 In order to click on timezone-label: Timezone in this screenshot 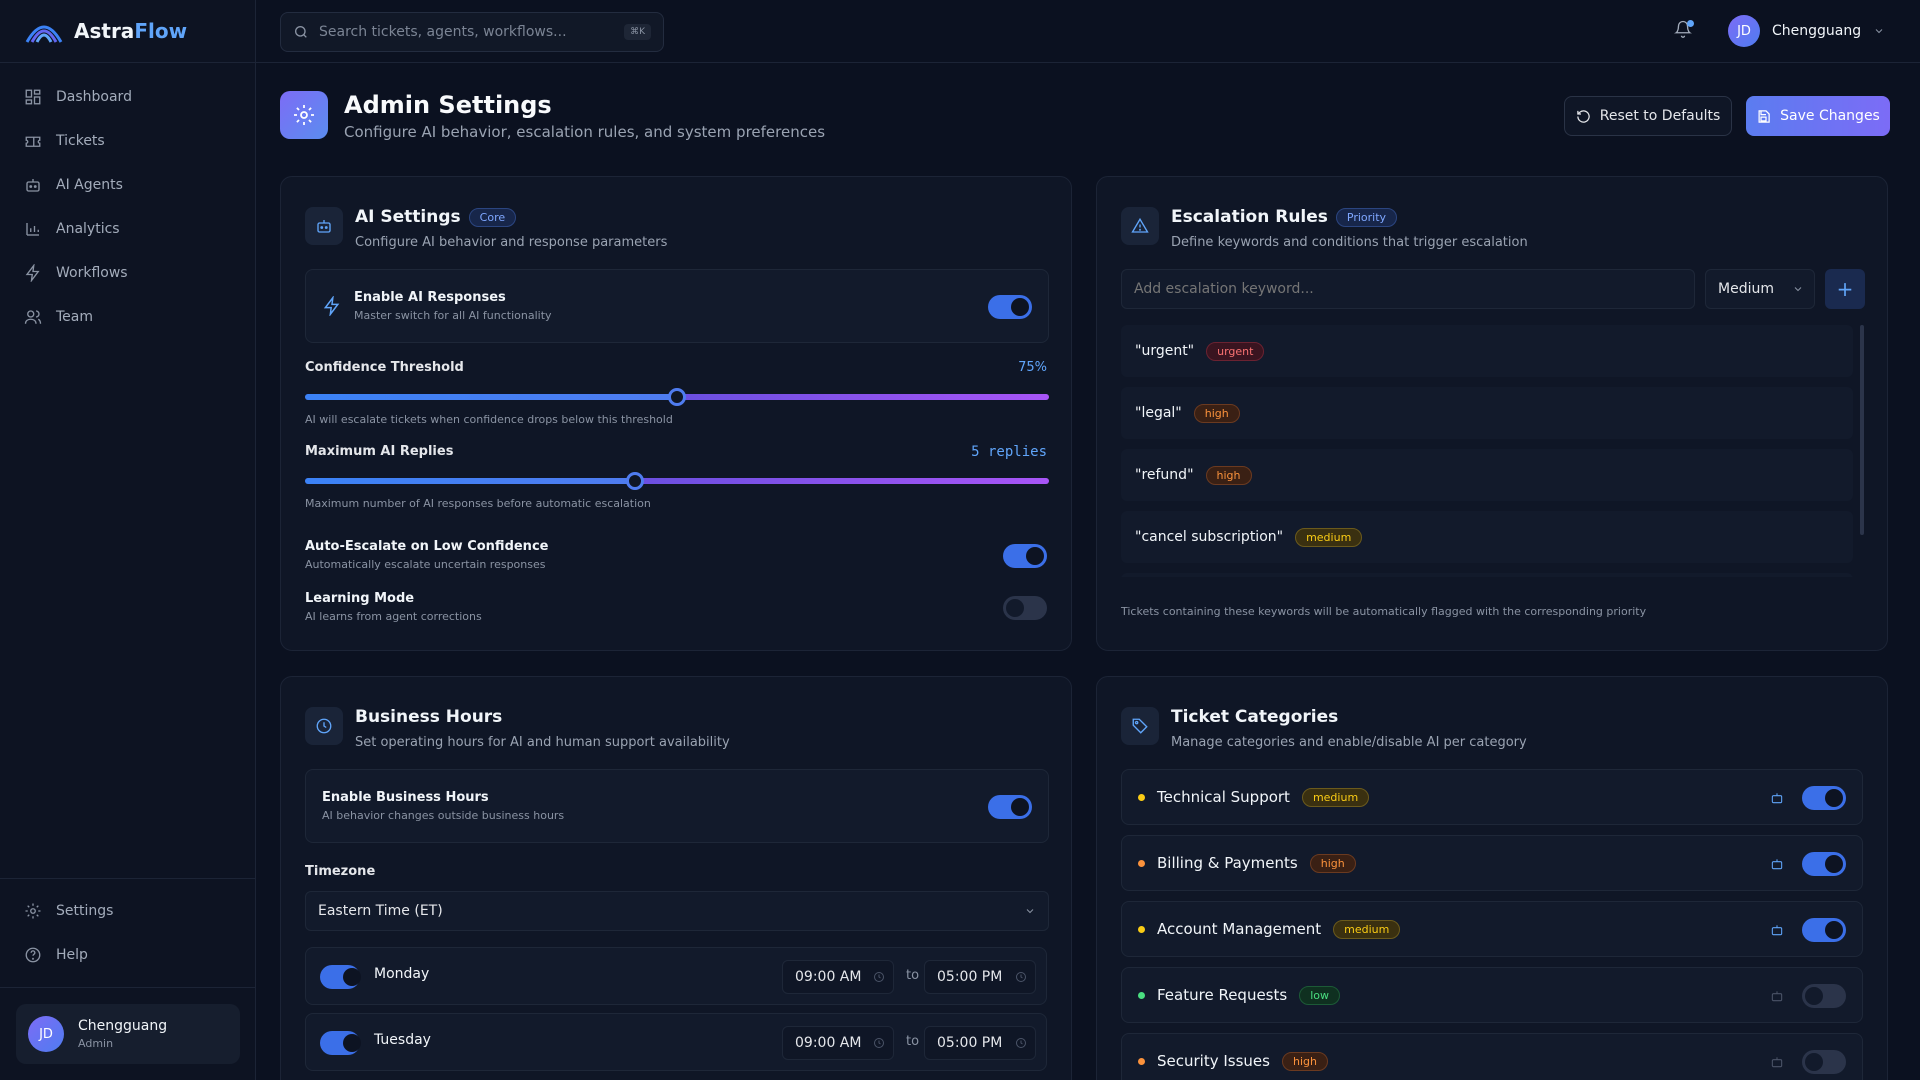, I will do `click(340, 871)`.